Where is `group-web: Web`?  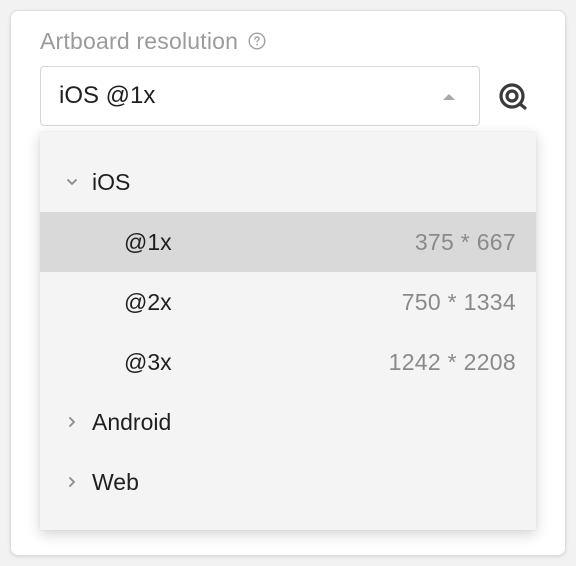 group-web: Web is located at coordinates (288, 482).